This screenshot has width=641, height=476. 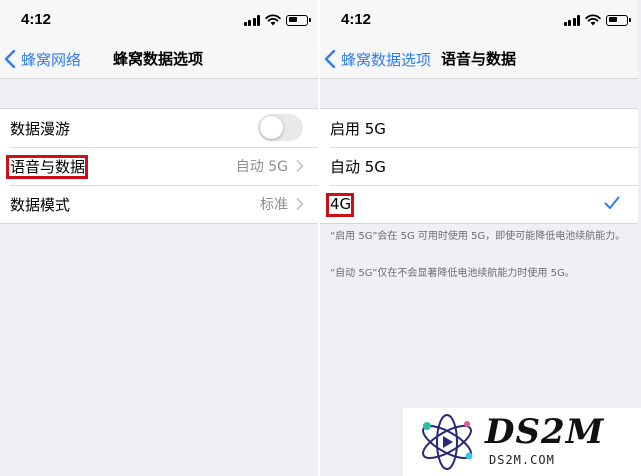 What do you see at coordinates (261, 167) in the screenshot?
I see `row-value: 自动 5G` at bounding box center [261, 167].